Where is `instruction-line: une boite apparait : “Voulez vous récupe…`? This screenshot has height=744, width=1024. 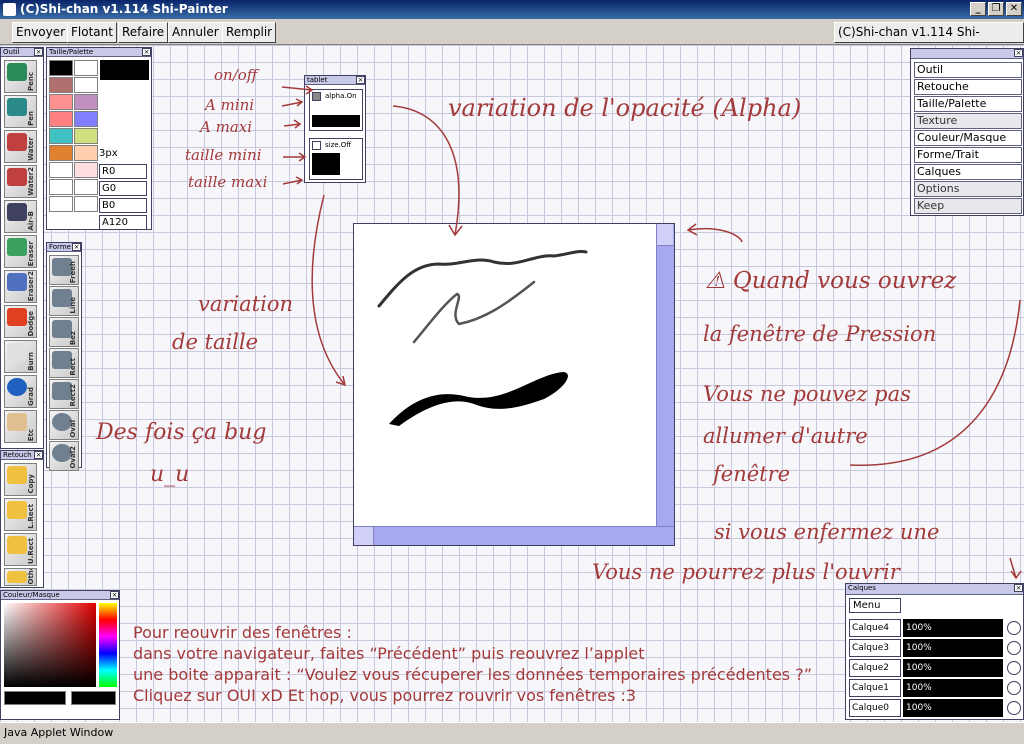 instruction-line: une boite apparait : “Voulez vous récupe… is located at coordinates (472, 674).